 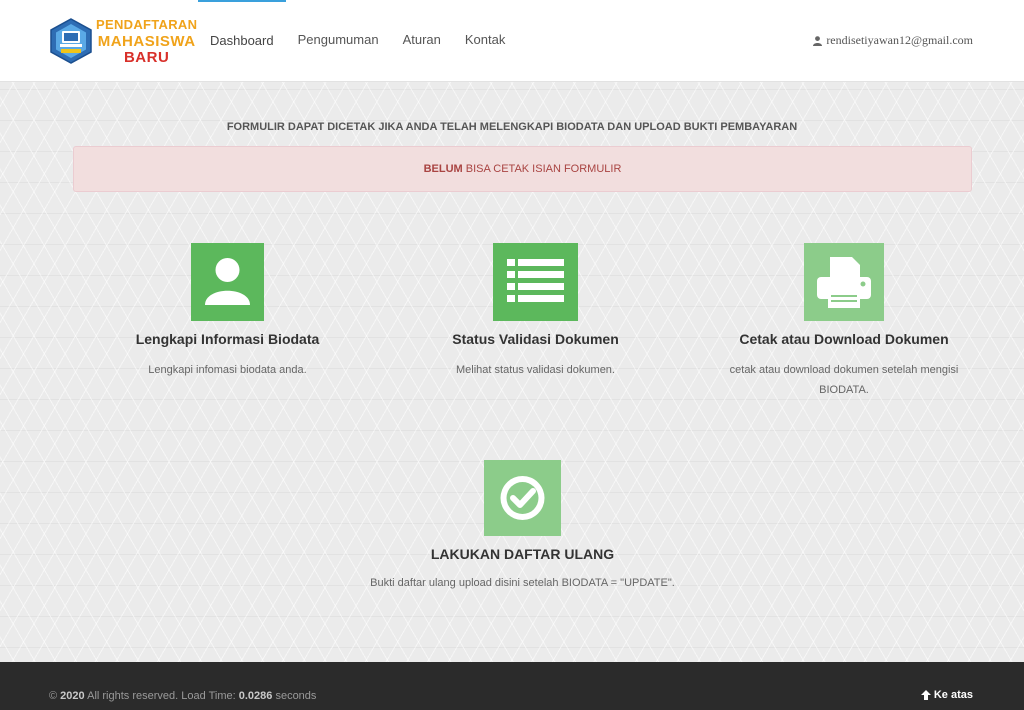 What do you see at coordinates (535, 370) in the screenshot?
I see `feature-desc: Melihat status validasi dokumen.` at bounding box center [535, 370].